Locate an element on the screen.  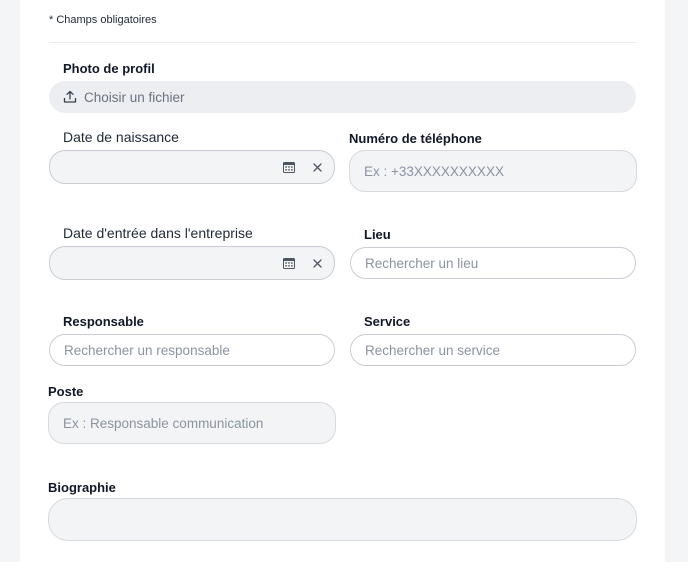
location-input: Rechercher un lieu is located at coordinates (493, 263).